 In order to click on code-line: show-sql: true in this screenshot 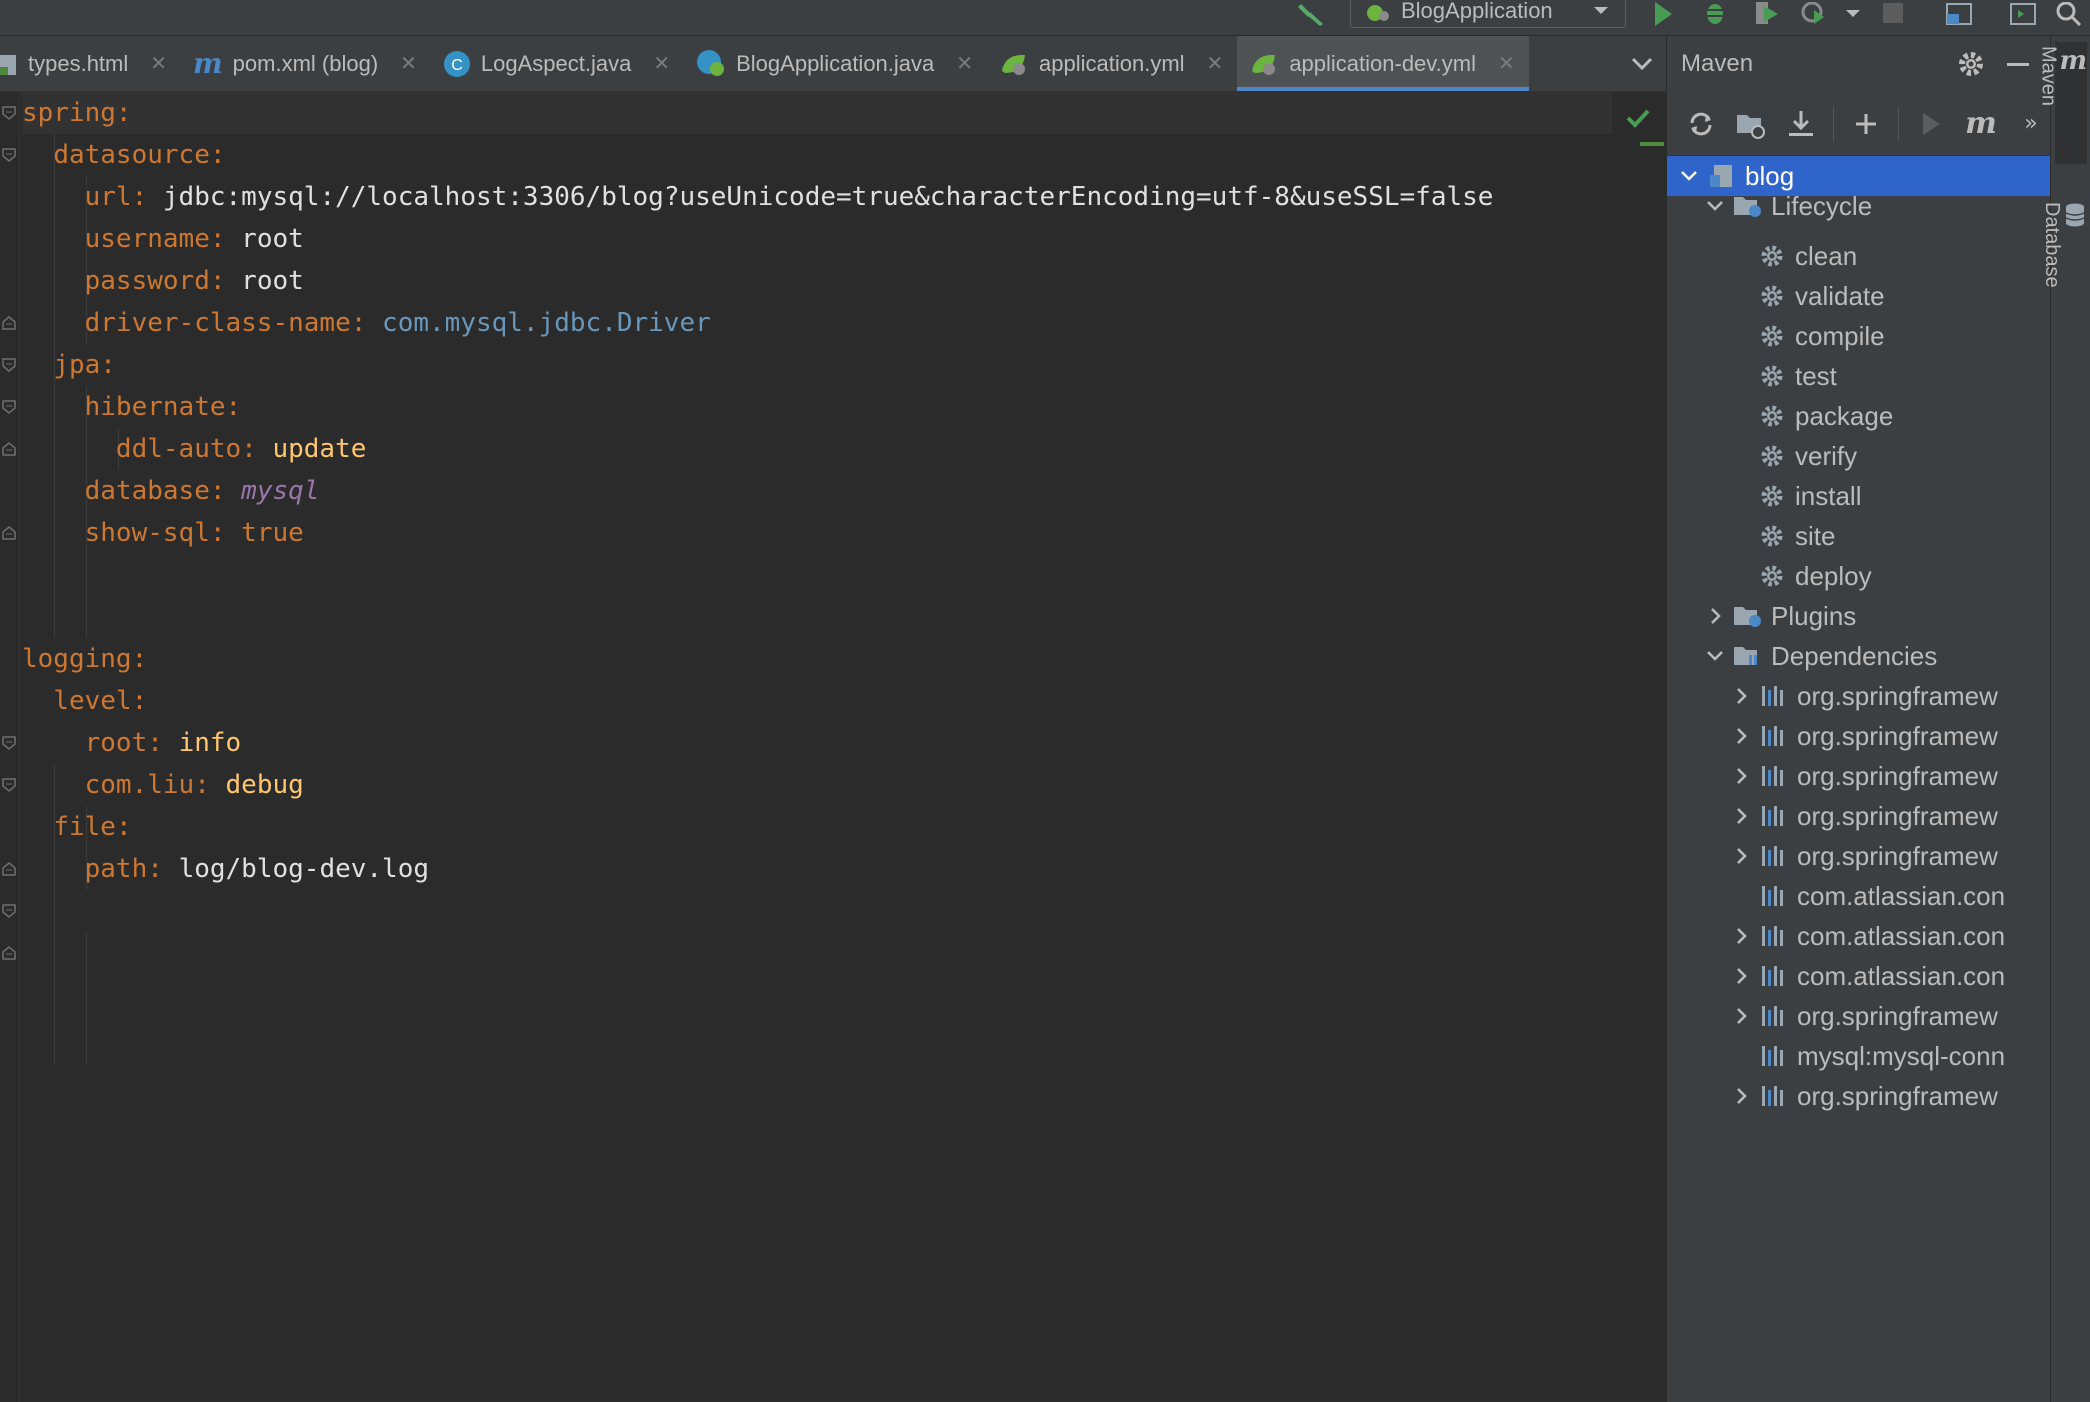, I will do `click(163, 533)`.